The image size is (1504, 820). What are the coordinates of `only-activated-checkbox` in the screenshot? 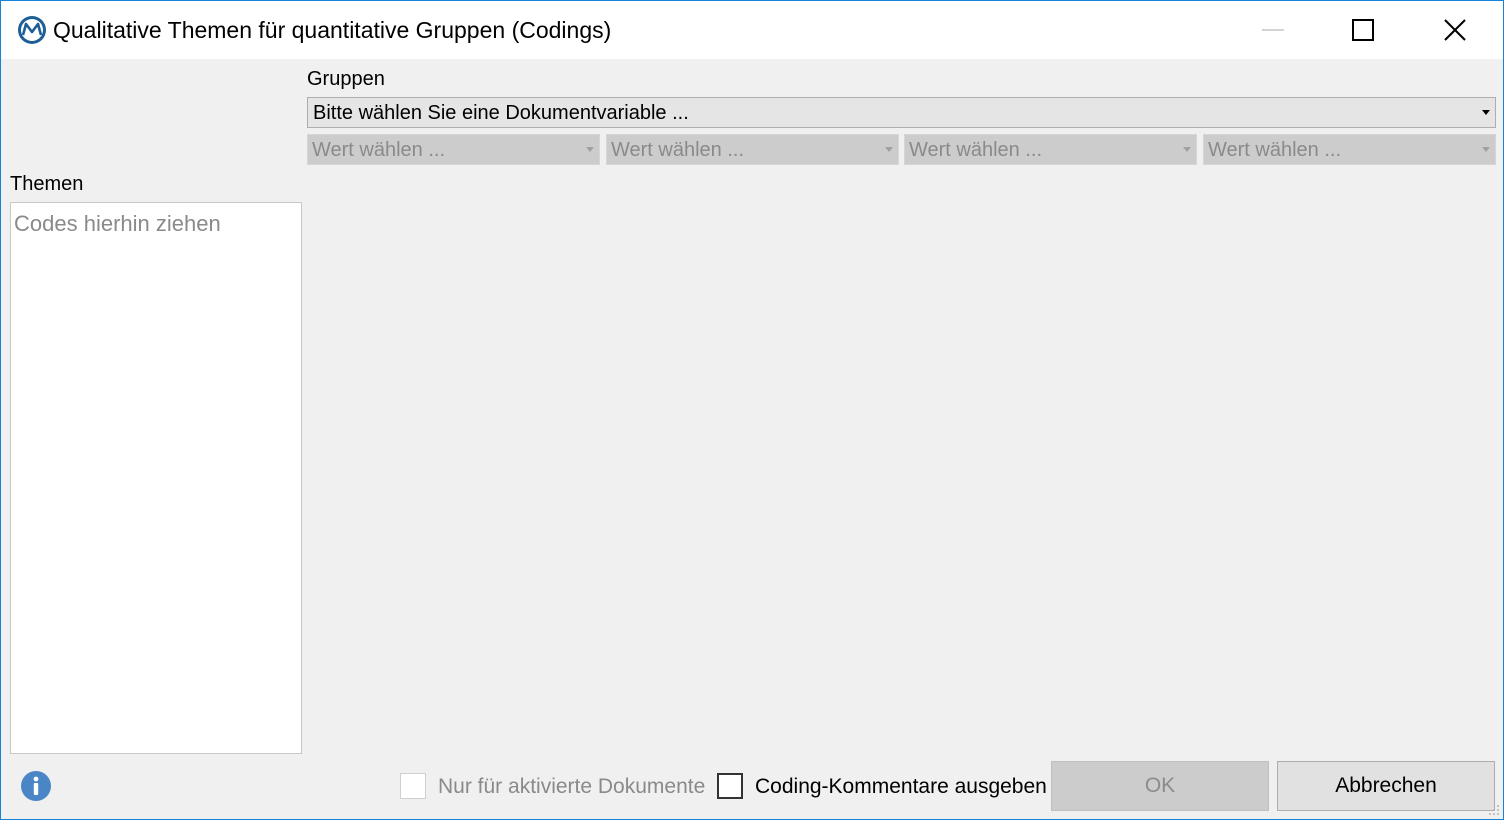 It's located at (413, 786).